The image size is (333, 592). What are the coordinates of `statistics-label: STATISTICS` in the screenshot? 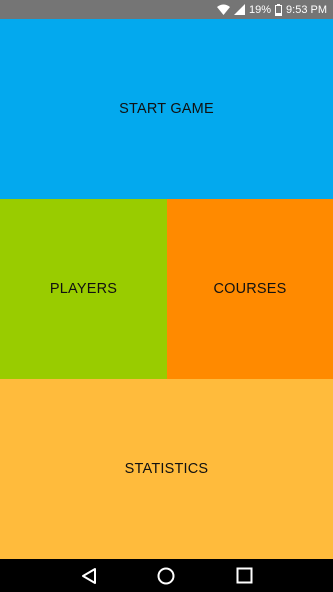 It's located at (166, 469).